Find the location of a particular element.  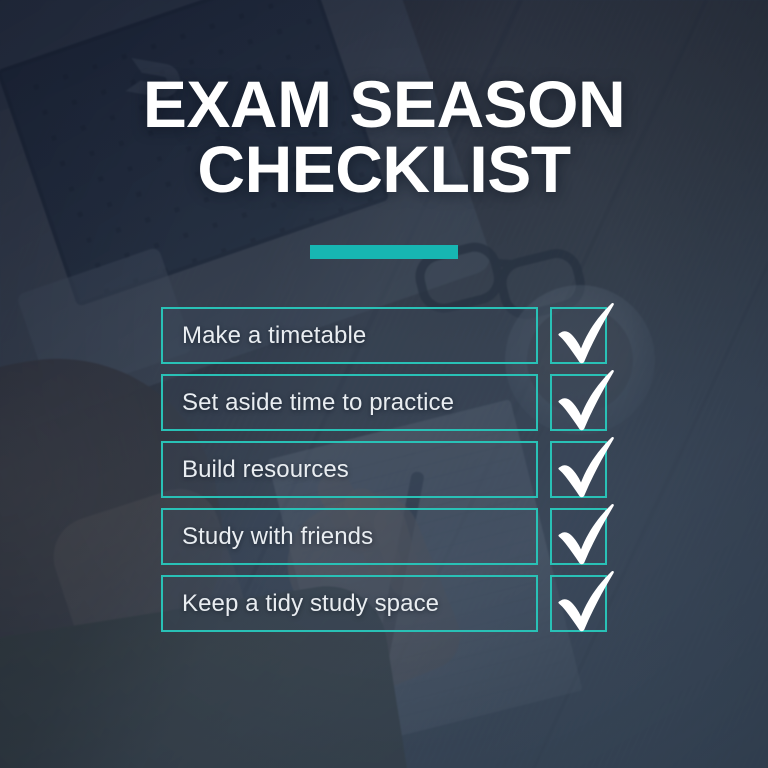

checklist-item-box: Set aside time to practice is located at coordinates (349, 402).